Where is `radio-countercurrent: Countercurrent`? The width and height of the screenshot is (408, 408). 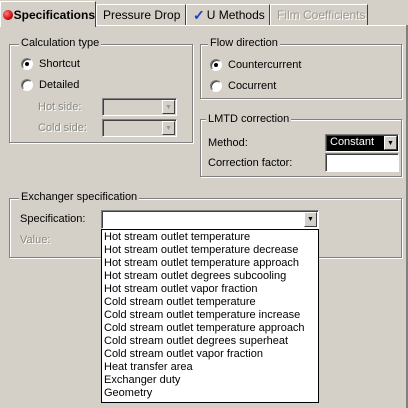
radio-countercurrent: Countercurrent is located at coordinates (255, 65).